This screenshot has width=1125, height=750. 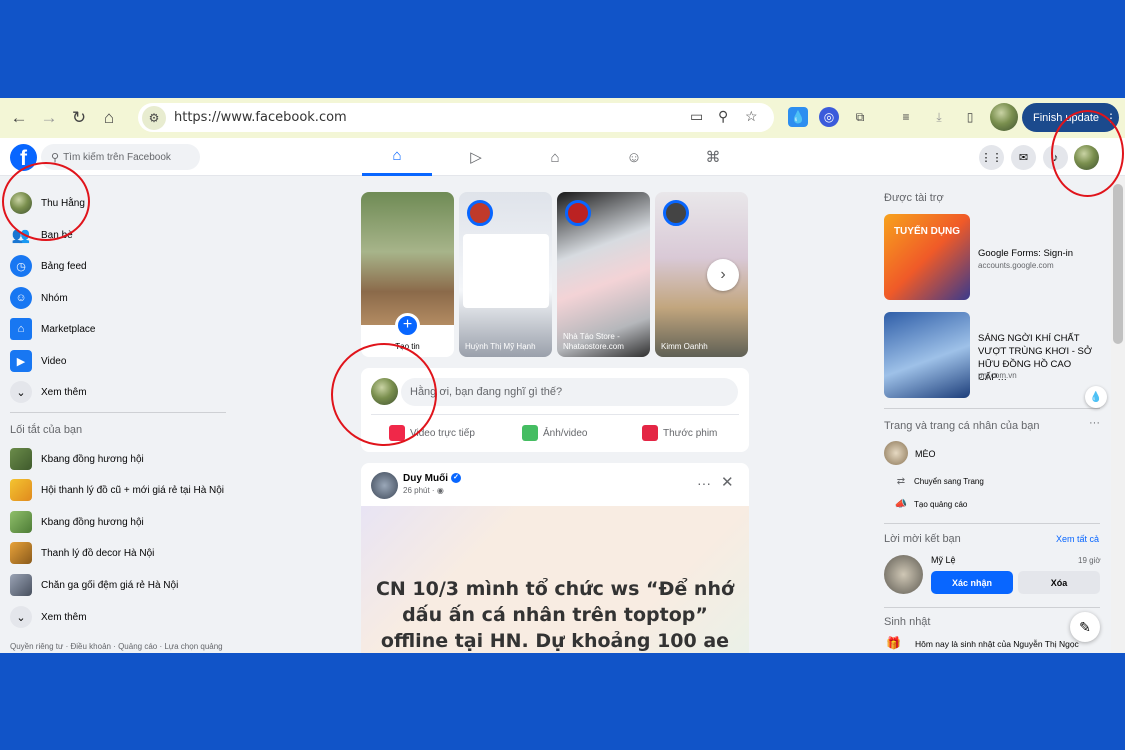 I want to click on plus-icon: +, so click(x=407, y=325).